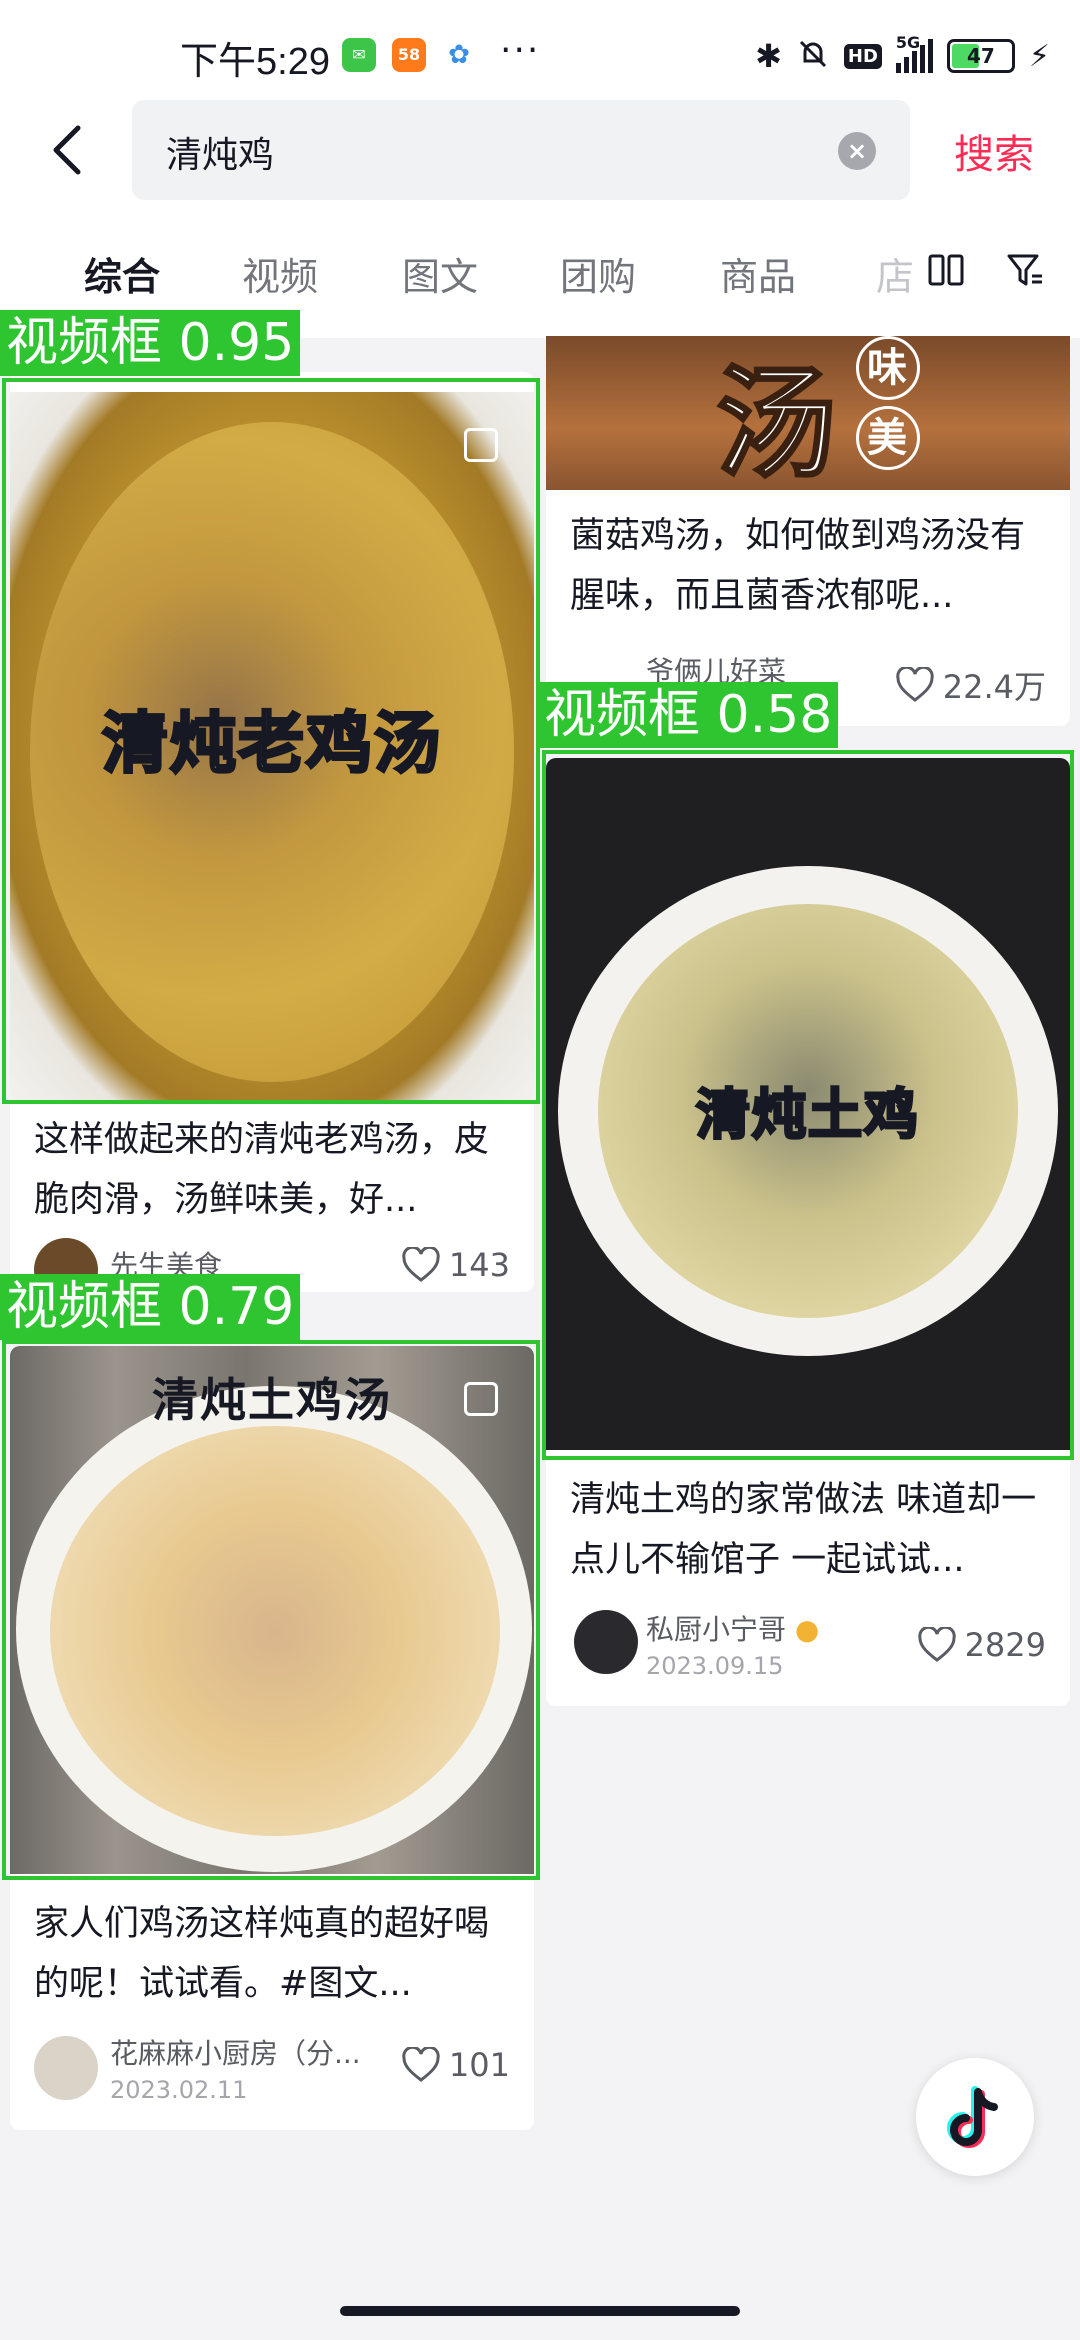 The image size is (1080, 2340). What do you see at coordinates (862, 56) in the screenshot?
I see `hd-badge: HD` at bounding box center [862, 56].